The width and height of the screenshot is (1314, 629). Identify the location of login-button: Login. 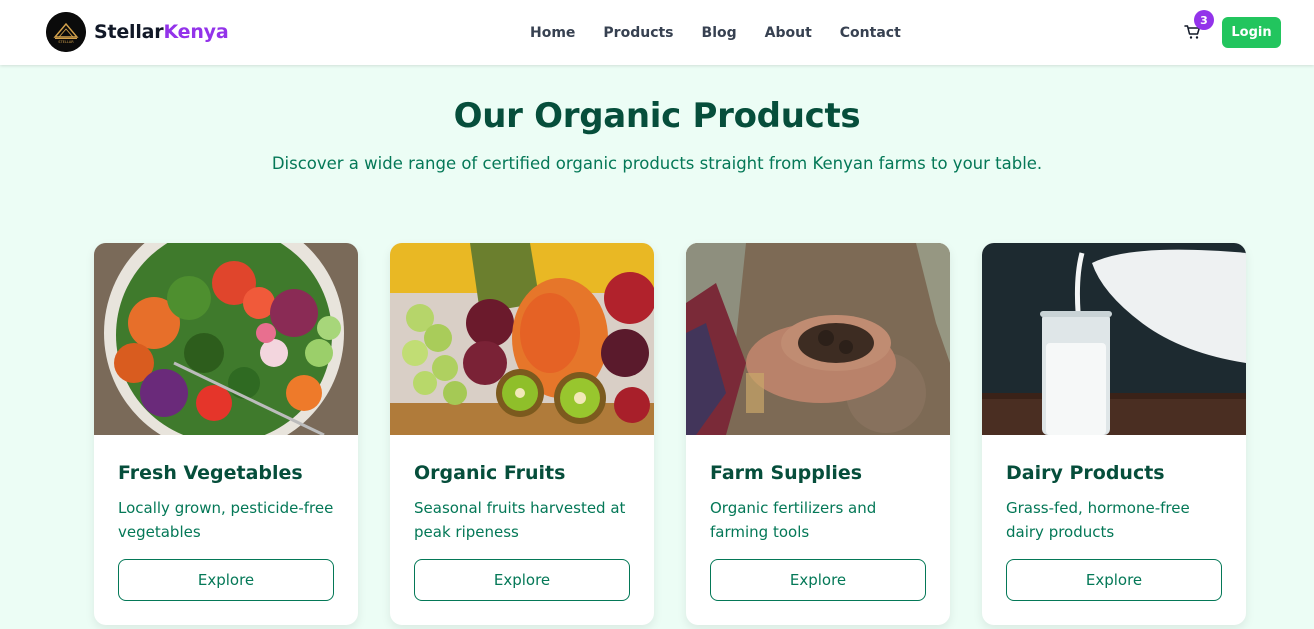
(1251, 32).